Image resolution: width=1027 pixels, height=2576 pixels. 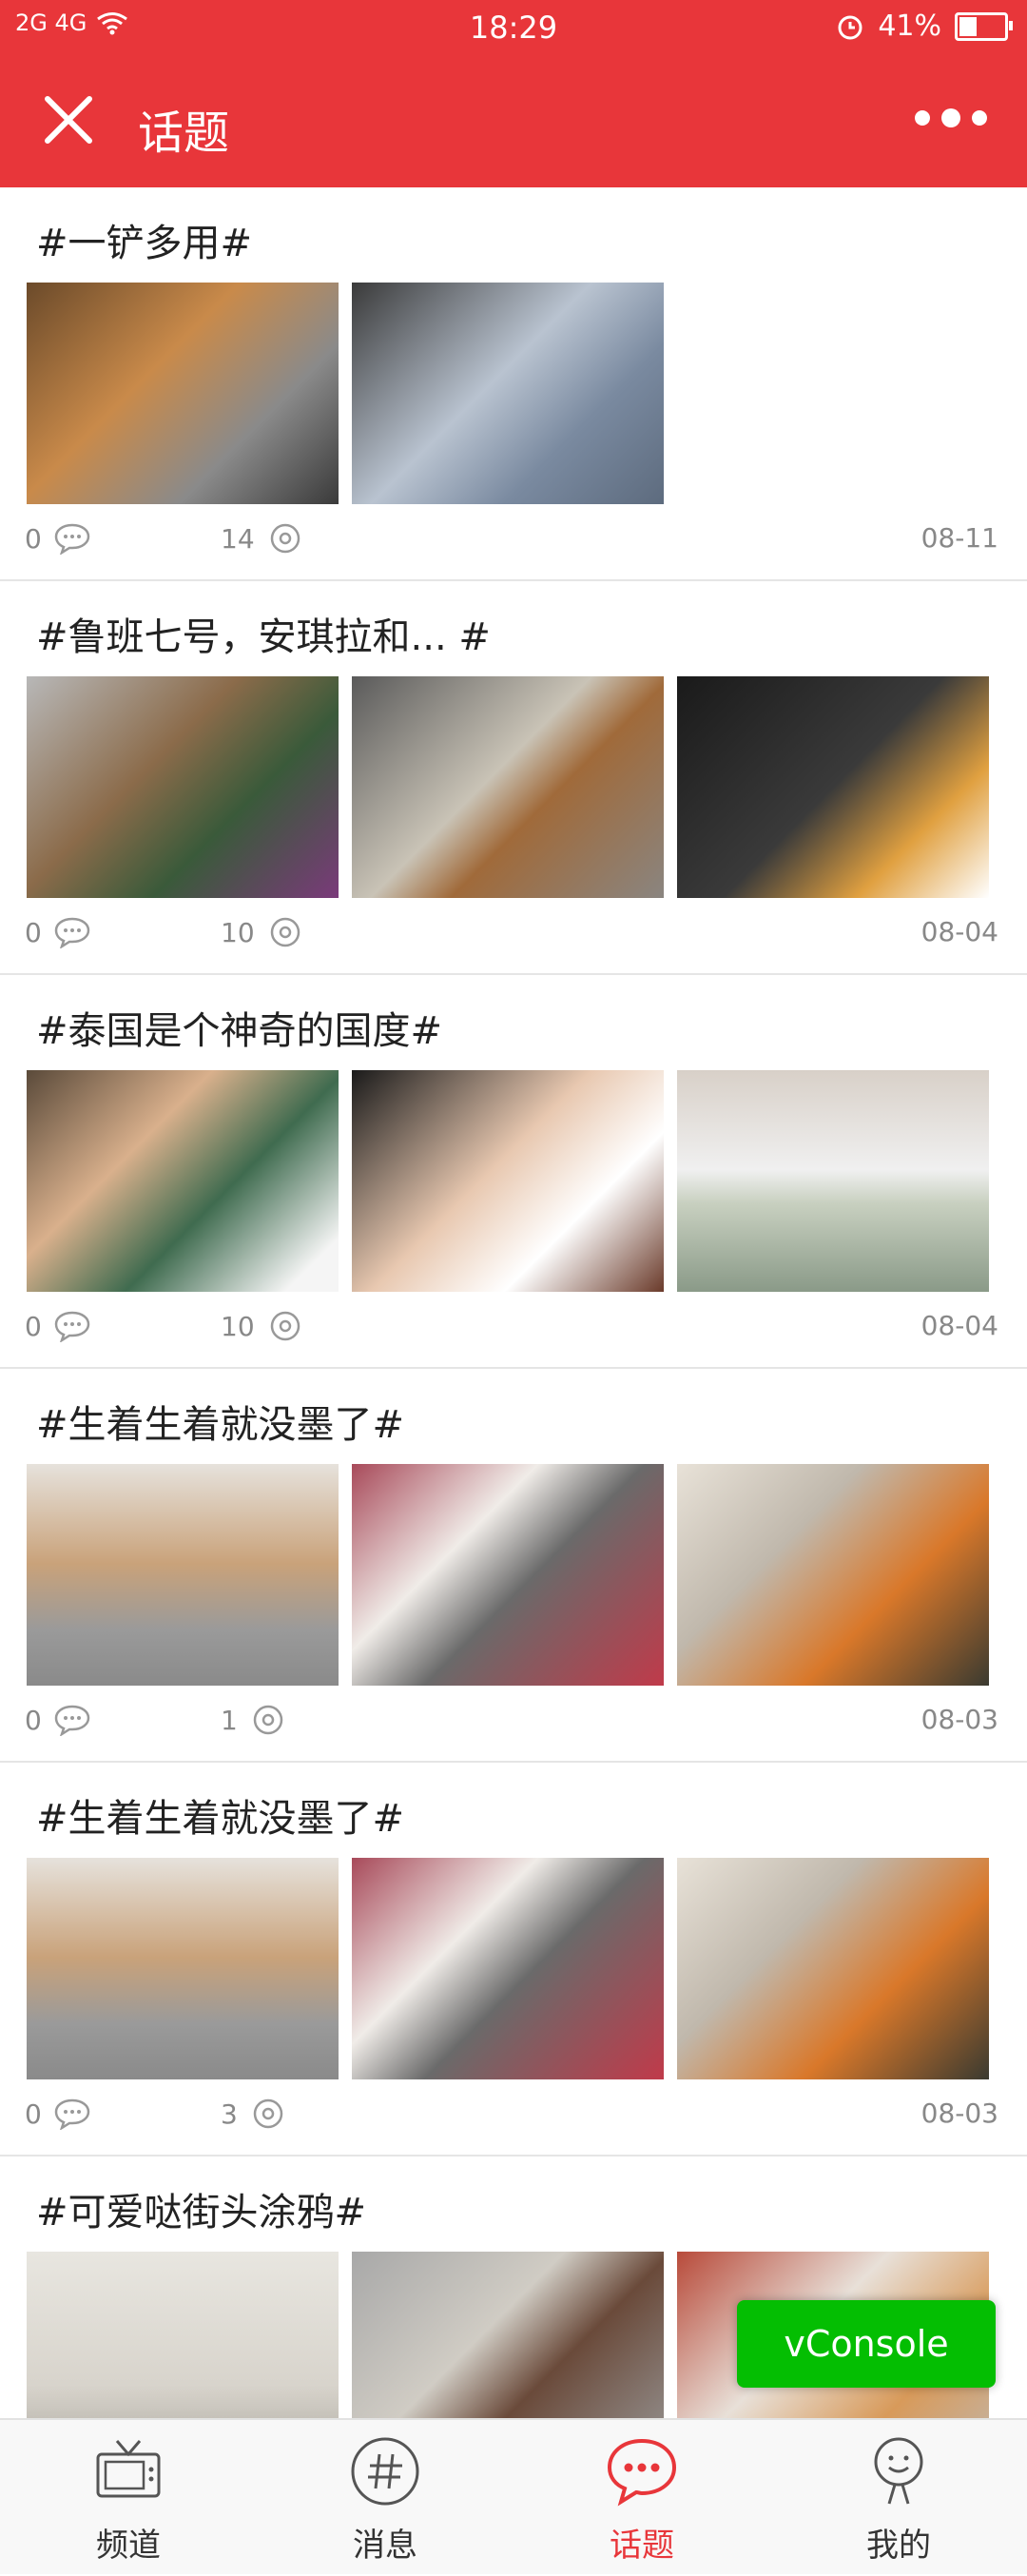 I want to click on battery-icon, so click(x=984, y=26).